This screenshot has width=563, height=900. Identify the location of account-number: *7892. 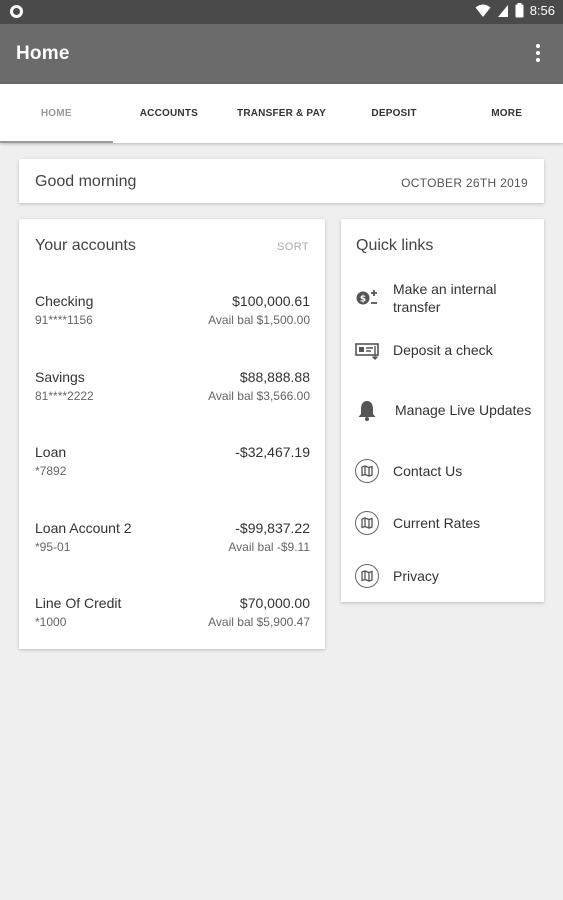
(51, 471).